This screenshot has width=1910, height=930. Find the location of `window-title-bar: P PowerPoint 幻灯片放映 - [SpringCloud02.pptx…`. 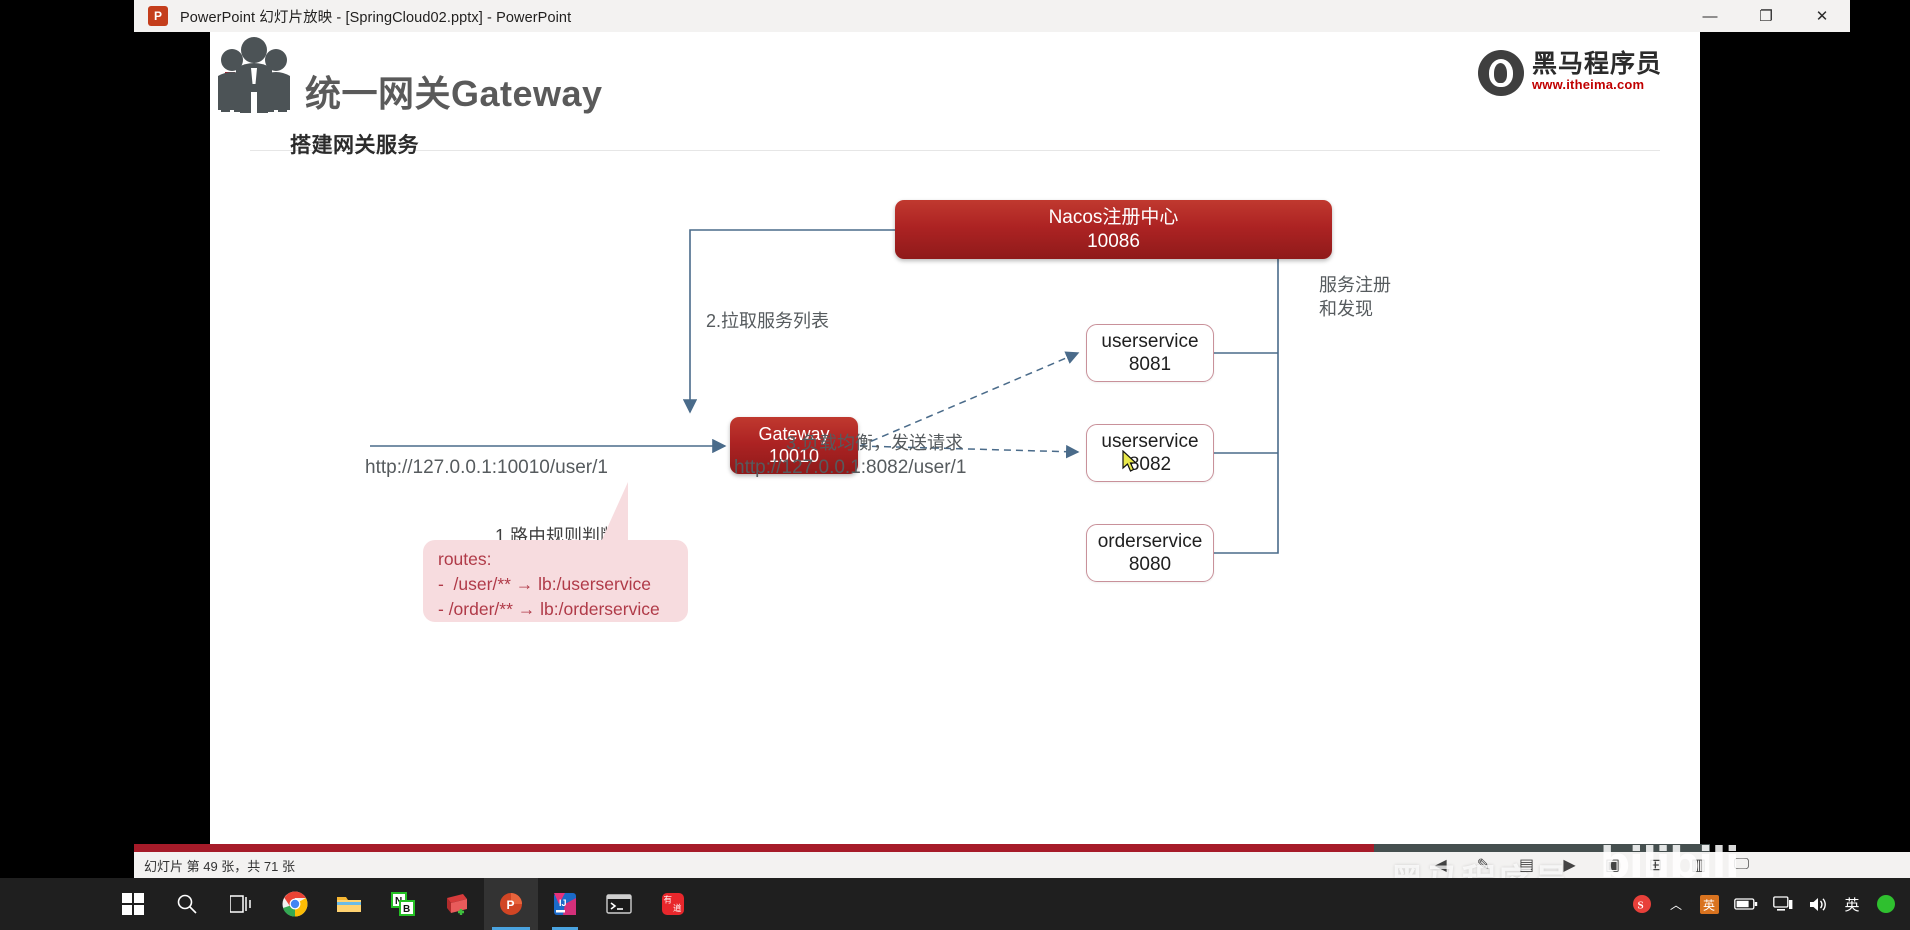

window-title-bar: P PowerPoint 幻灯片放映 - [SpringCloud02.pptx… is located at coordinates (1022, 16).